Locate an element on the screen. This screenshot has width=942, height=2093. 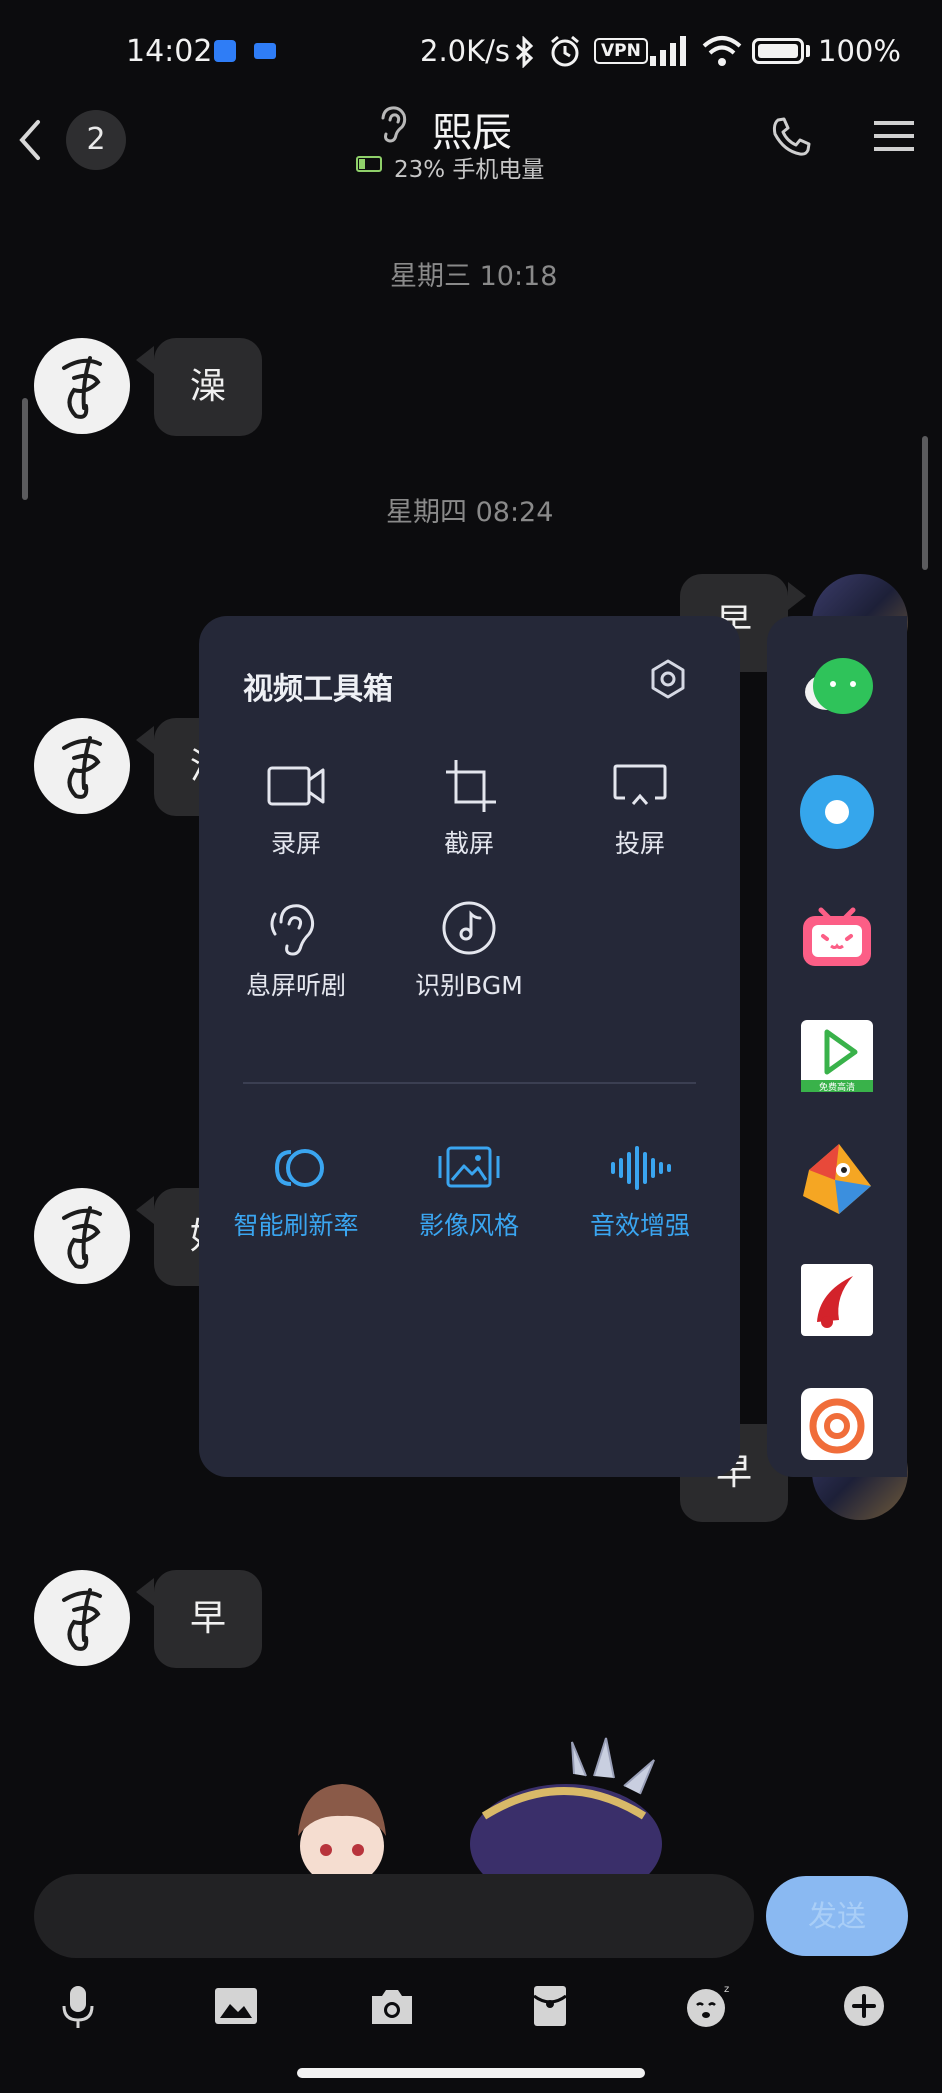
emoji-icon: z is located at coordinates (708, 2006).